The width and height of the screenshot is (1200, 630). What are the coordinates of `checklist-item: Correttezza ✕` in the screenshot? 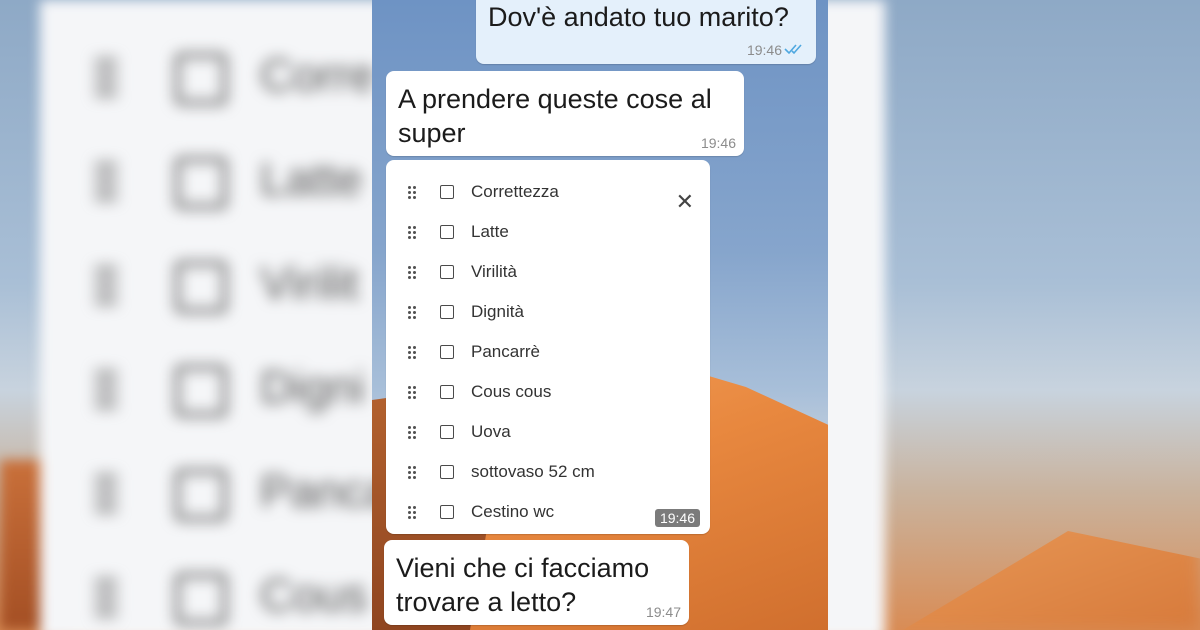 It's located at (548, 192).